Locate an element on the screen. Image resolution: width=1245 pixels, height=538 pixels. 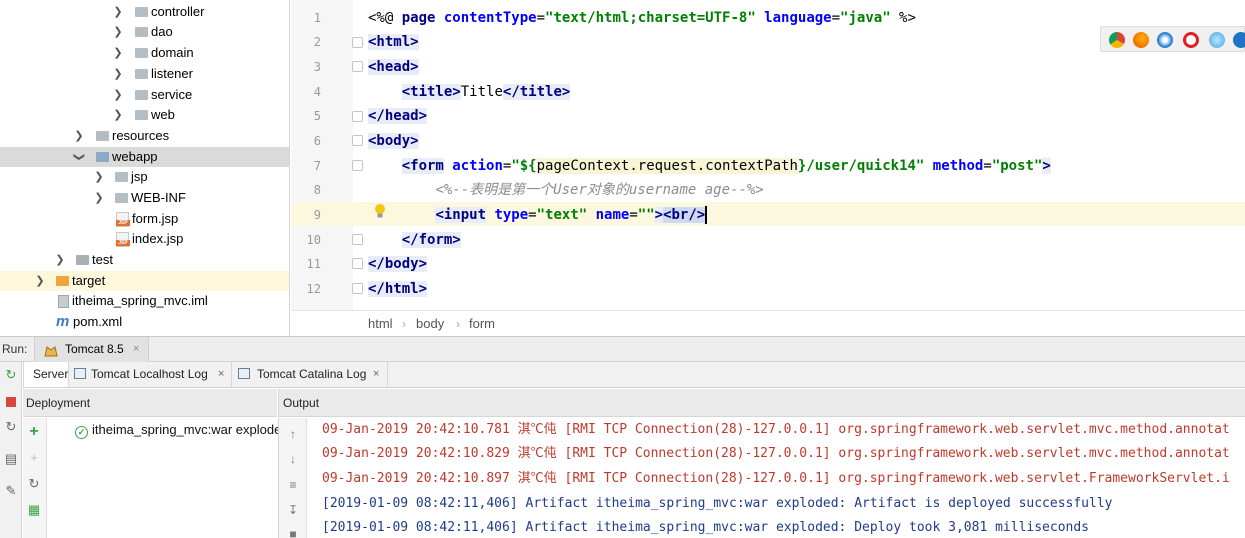
tree-item-label: WEB-INF is located at coordinates (158, 197).